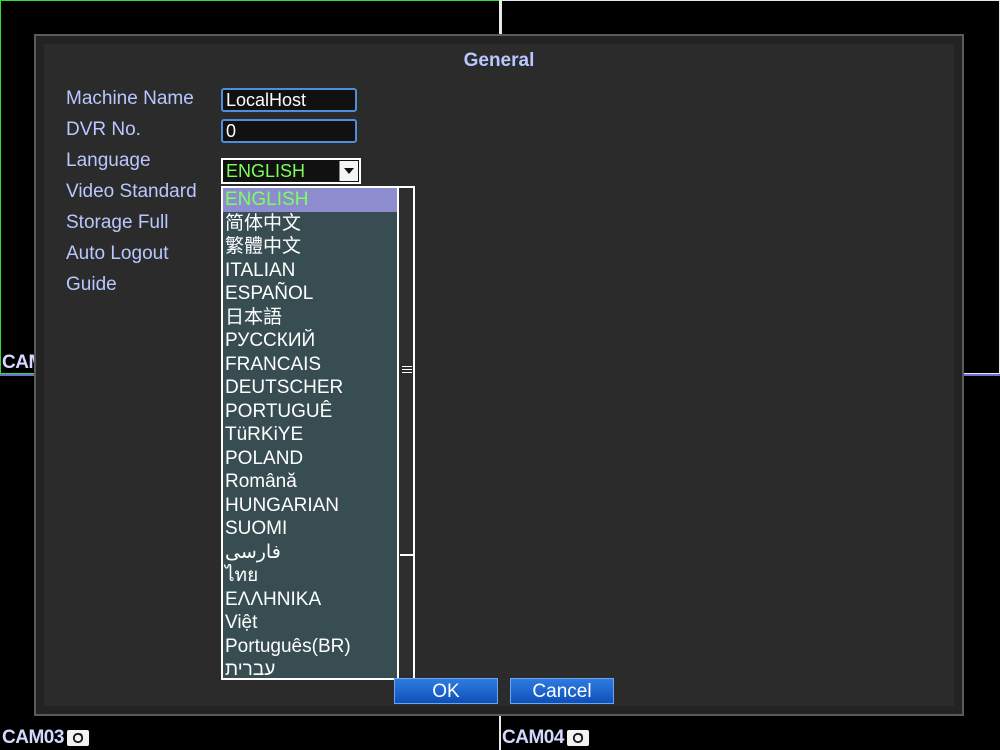 The image size is (1000, 750). What do you see at coordinates (33, 737) in the screenshot?
I see `camera-3-label-text: CAM03` at bounding box center [33, 737].